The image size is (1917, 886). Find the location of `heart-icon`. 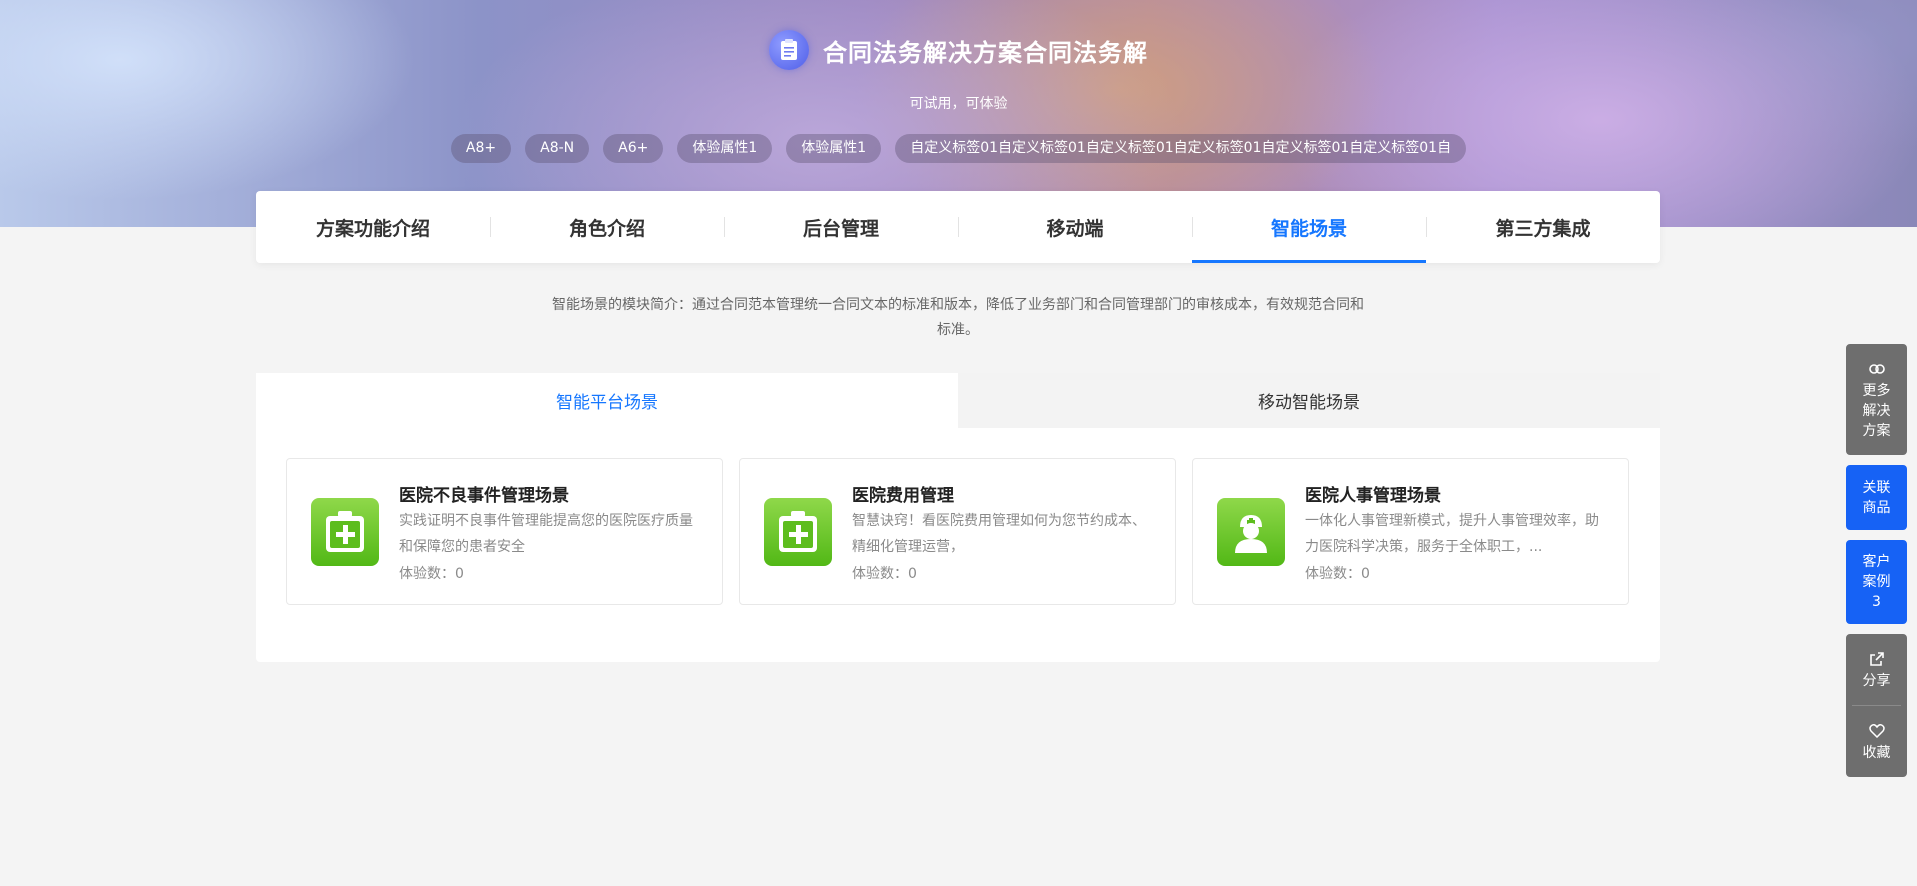

heart-icon is located at coordinates (1876, 731).